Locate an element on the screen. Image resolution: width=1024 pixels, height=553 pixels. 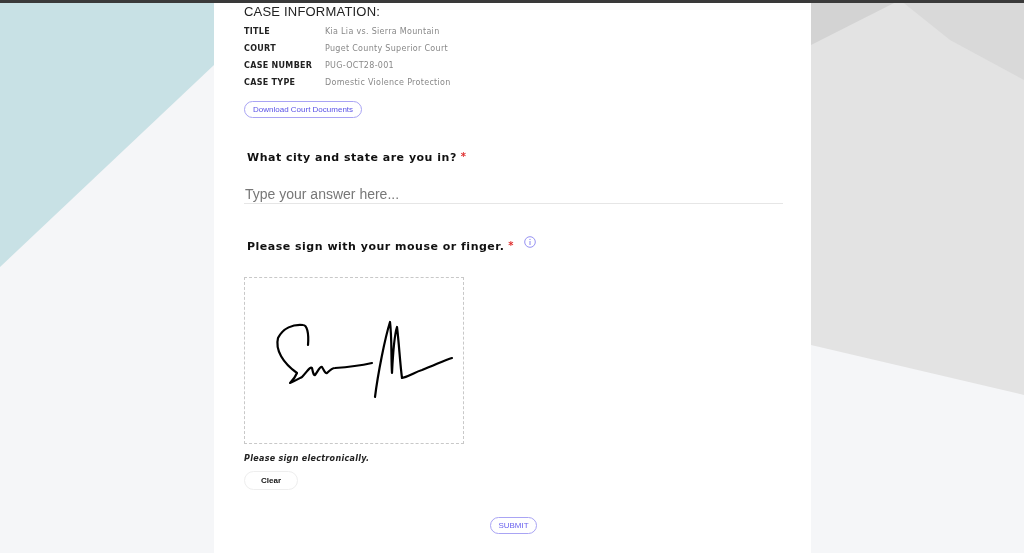
field-label: CASE TYPE is located at coordinates (270, 83).